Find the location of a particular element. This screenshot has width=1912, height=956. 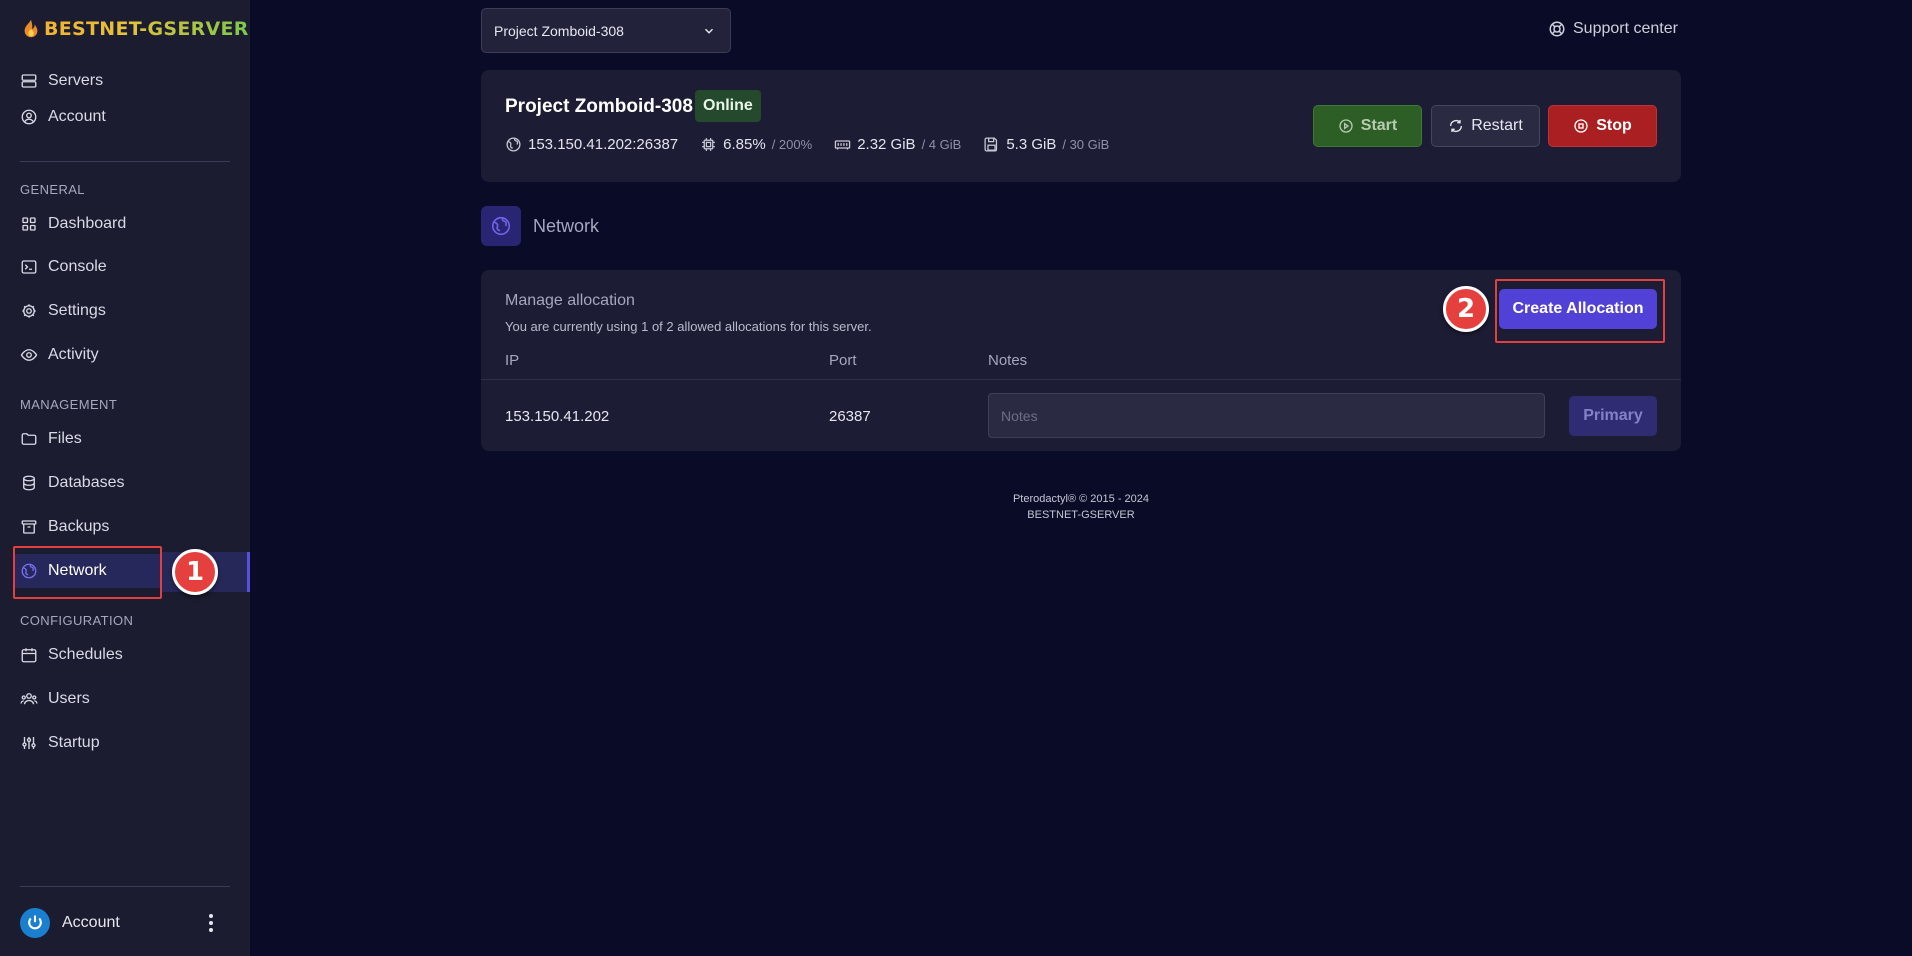

sidebar-item-settings: Settings is located at coordinates (125, 311).